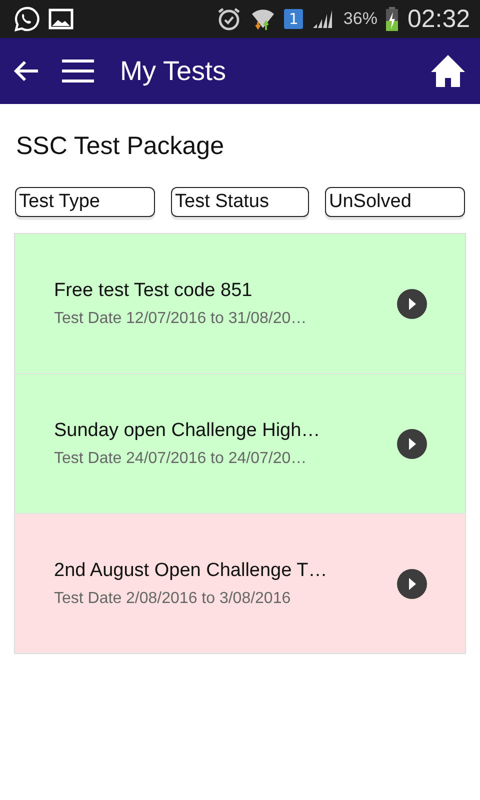 The width and height of the screenshot is (480, 800). I want to click on test-title: Free test Test code 851, so click(154, 291).